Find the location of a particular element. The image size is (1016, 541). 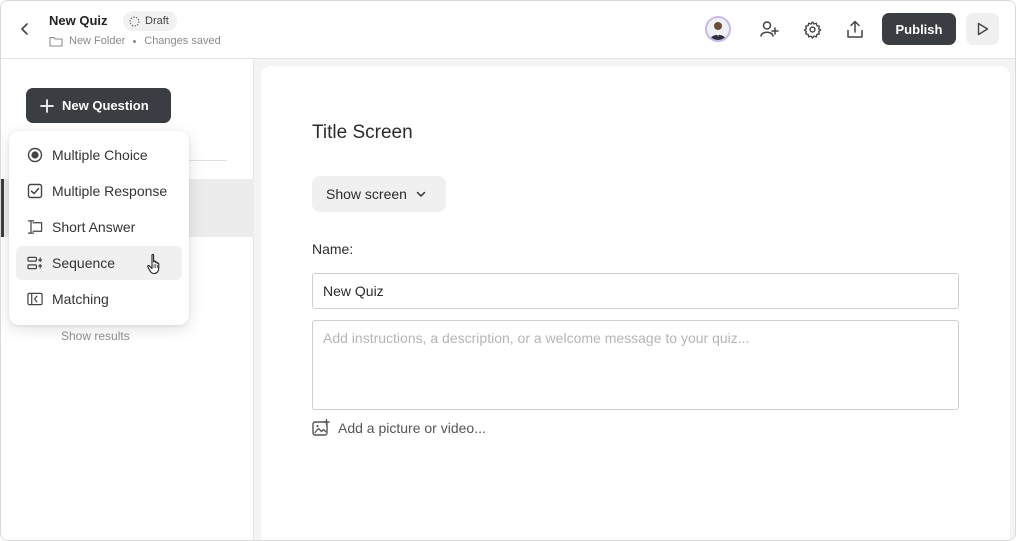

user-photo-icon is located at coordinates (718, 29).